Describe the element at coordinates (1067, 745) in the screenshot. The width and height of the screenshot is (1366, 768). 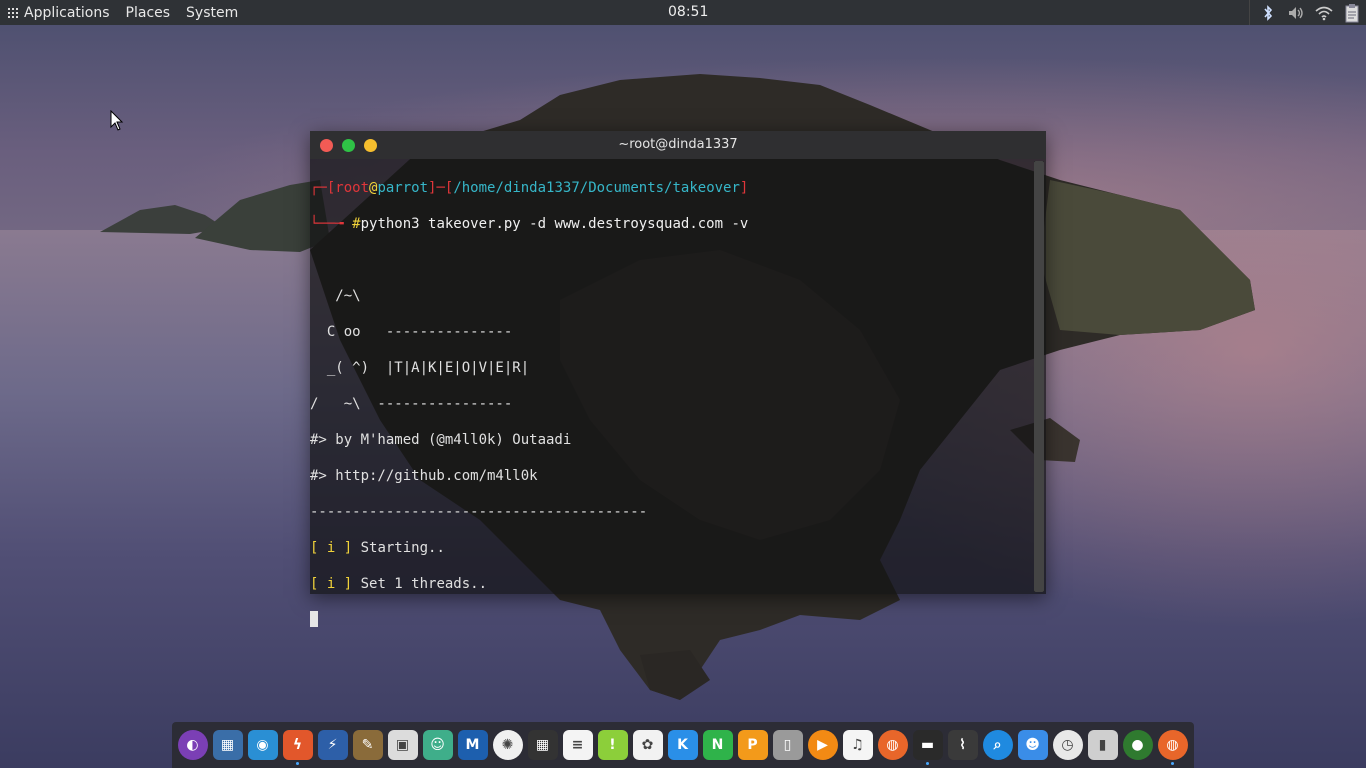
I see `dock-item: ◷` at that location.